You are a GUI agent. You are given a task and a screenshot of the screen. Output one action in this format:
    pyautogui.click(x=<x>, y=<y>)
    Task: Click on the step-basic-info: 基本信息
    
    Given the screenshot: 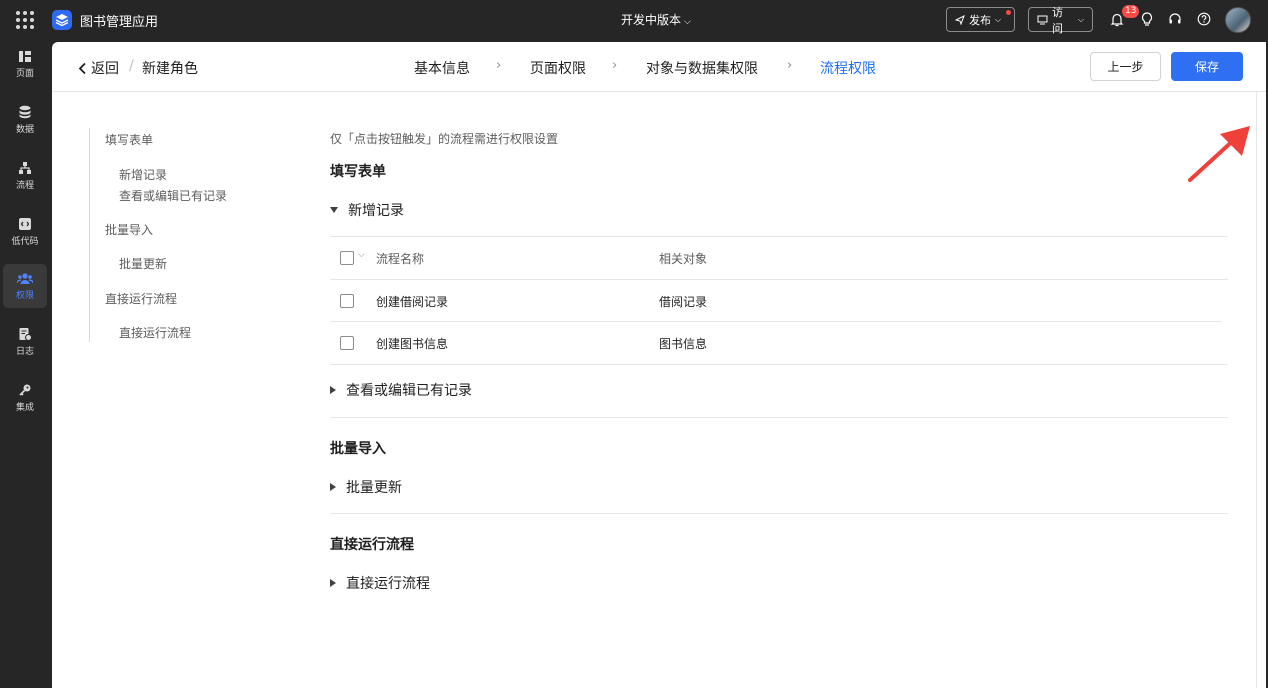 What is the action you would take?
    pyautogui.click(x=442, y=68)
    